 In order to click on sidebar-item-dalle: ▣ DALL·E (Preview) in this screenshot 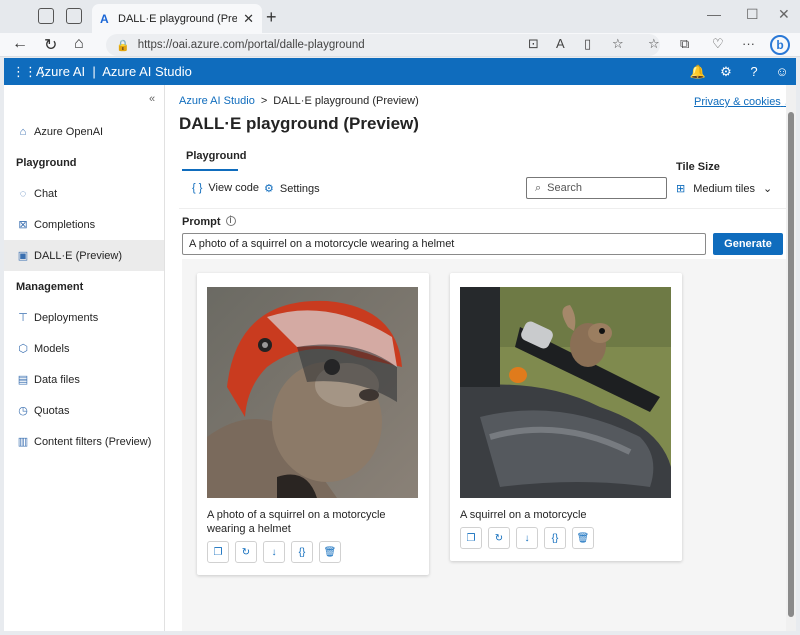, I will do `click(84, 255)`.